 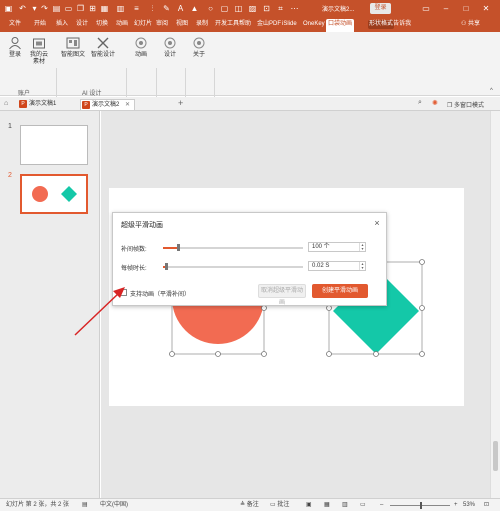 What do you see at coordinates (486, 505) in the screenshot?
I see `fit-to-window-icon: ⊡` at bounding box center [486, 505].